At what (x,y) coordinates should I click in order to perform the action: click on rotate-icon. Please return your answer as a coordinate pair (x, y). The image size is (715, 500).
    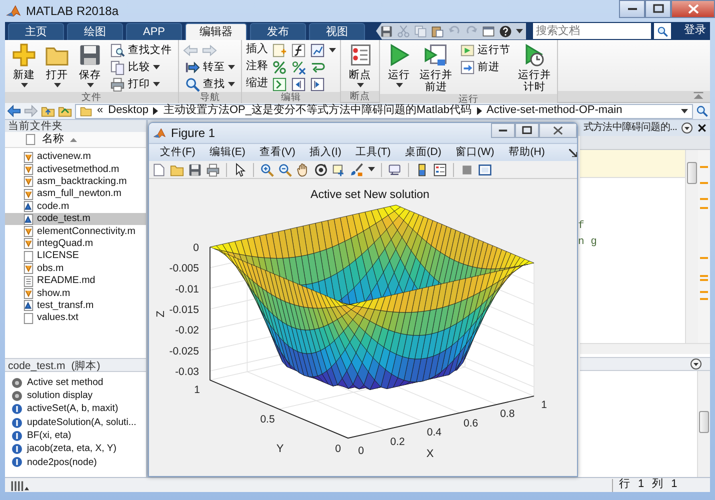
    Looking at the image, I should click on (321, 169).